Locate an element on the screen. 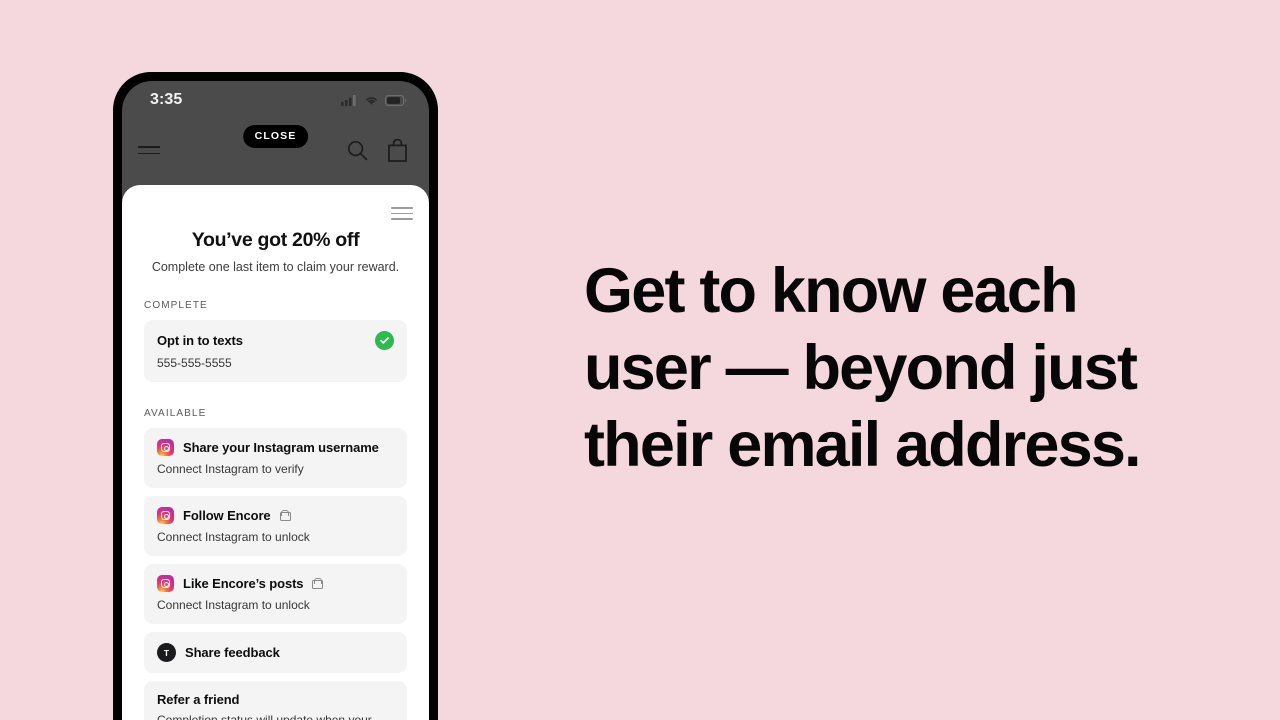 The height and width of the screenshot is (720, 1280). shopping-bag-icon is located at coordinates (397, 150).